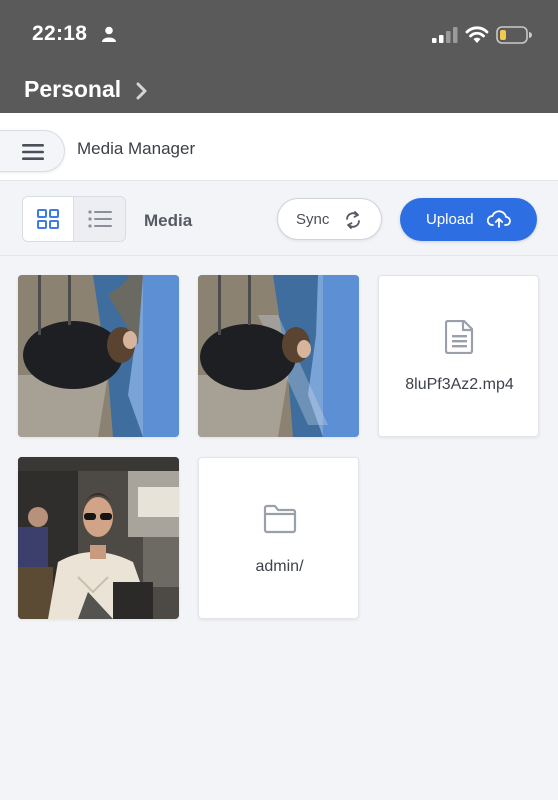 The width and height of the screenshot is (558, 800). Describe the element at coordinates (60, 33) in the screenshot. I see `status-time: 22:18` at that location.